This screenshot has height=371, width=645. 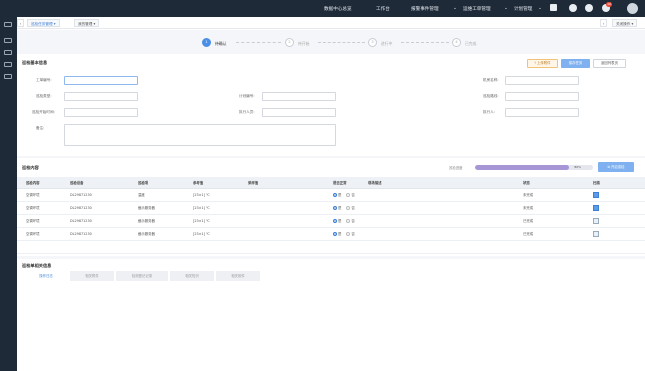 What do you see at coordinates (162, 183) in the screenshot?
I see `col-header: 巡检项` at bounding box center [162, 183].